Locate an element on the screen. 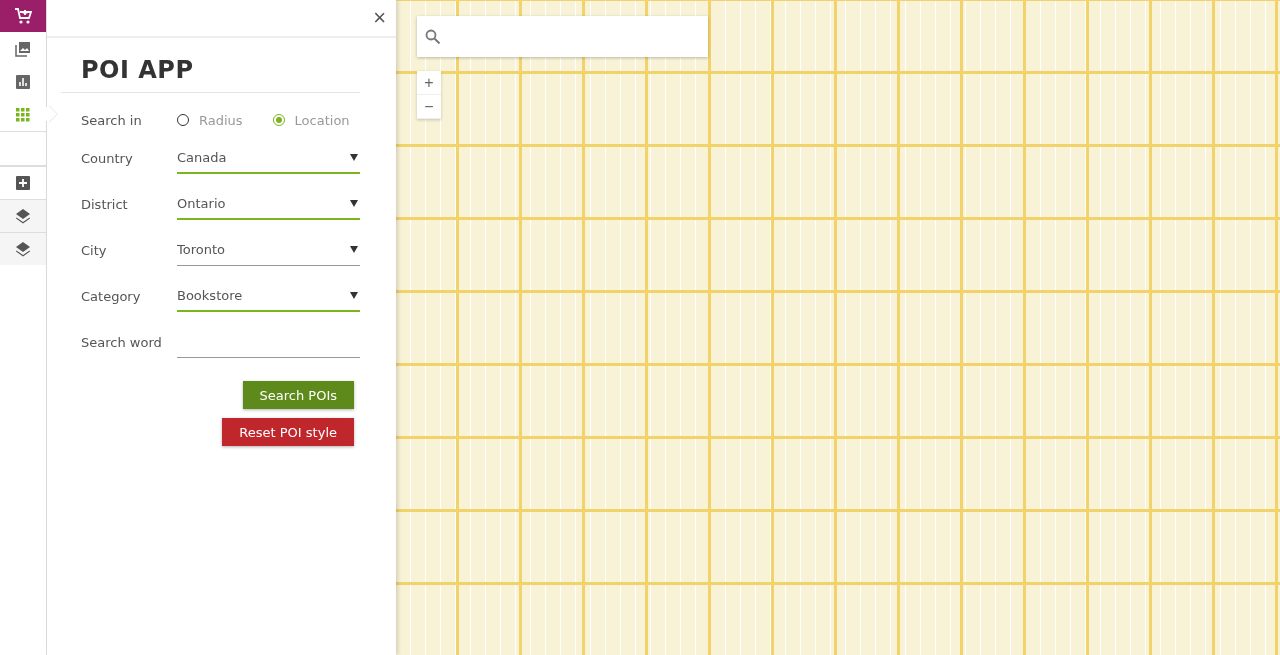 The height and width of the screenshot is (655, 1280). gallery-icon is located at coordinates (23, 48).